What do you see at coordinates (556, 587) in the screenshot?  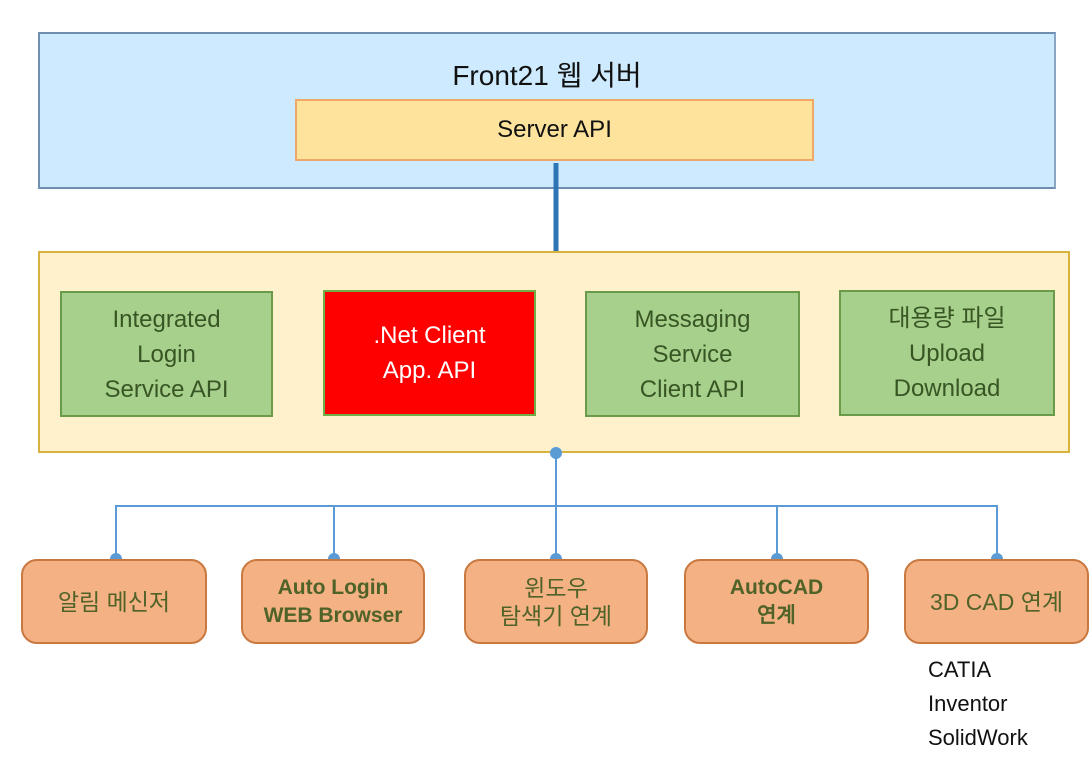 I see `module-label-line: 윈도우` at bounding box center [556, 587].